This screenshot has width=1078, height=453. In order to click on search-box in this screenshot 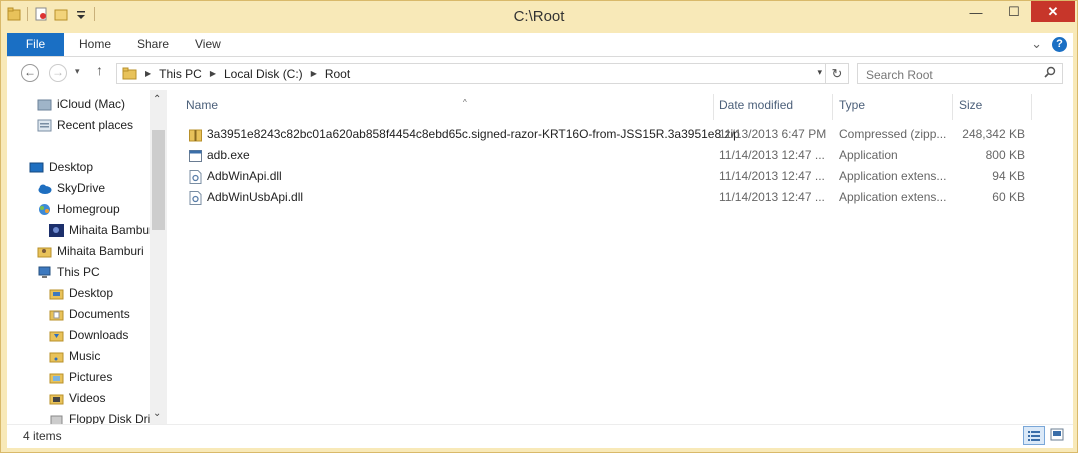, I will do `click(960, 73)`.